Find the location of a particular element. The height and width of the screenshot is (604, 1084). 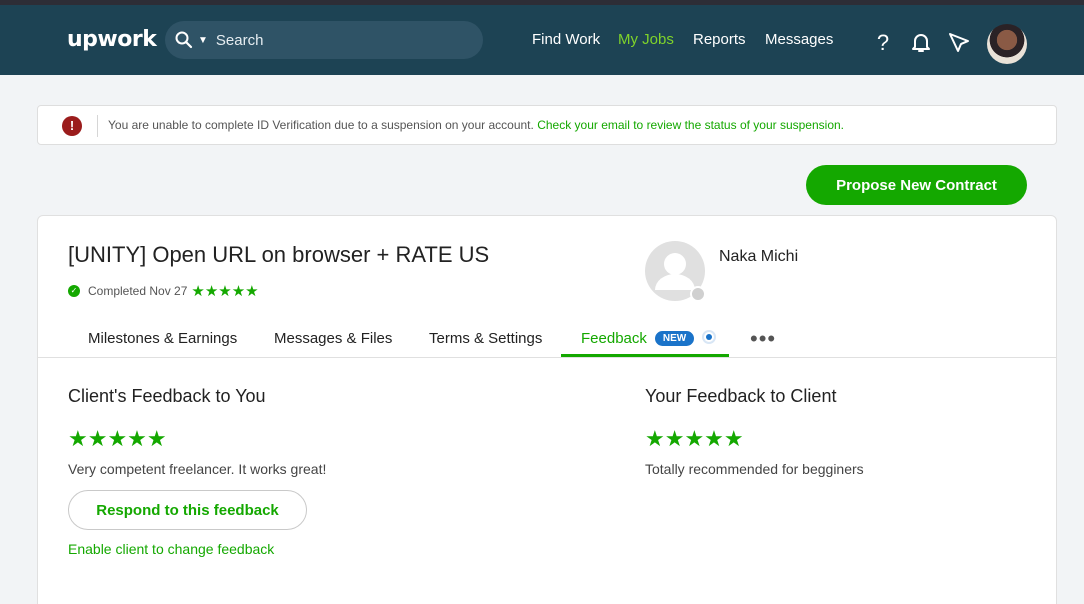

upwork-logo: upwork is located at coordinates (112, 39).